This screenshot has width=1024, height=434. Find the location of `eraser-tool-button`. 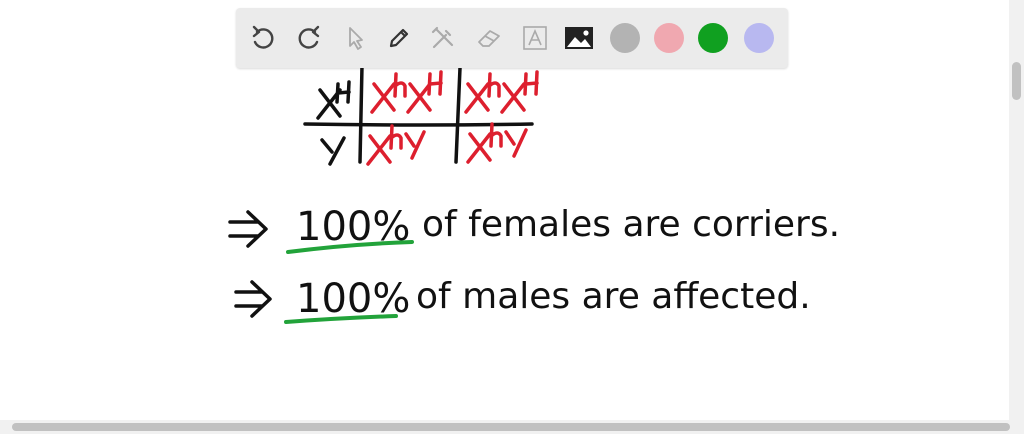

eraser-tool-button is located at coordinates (489, 38).